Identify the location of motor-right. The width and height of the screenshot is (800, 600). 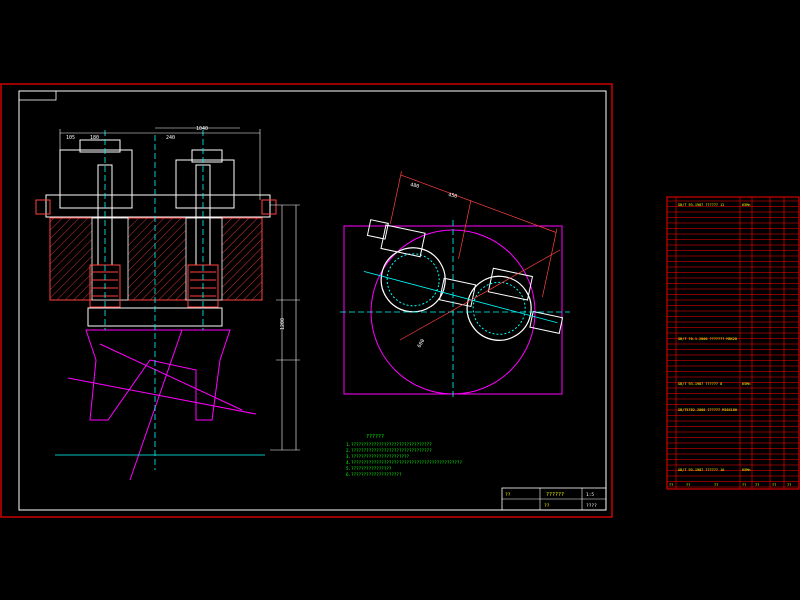
(205, 184).